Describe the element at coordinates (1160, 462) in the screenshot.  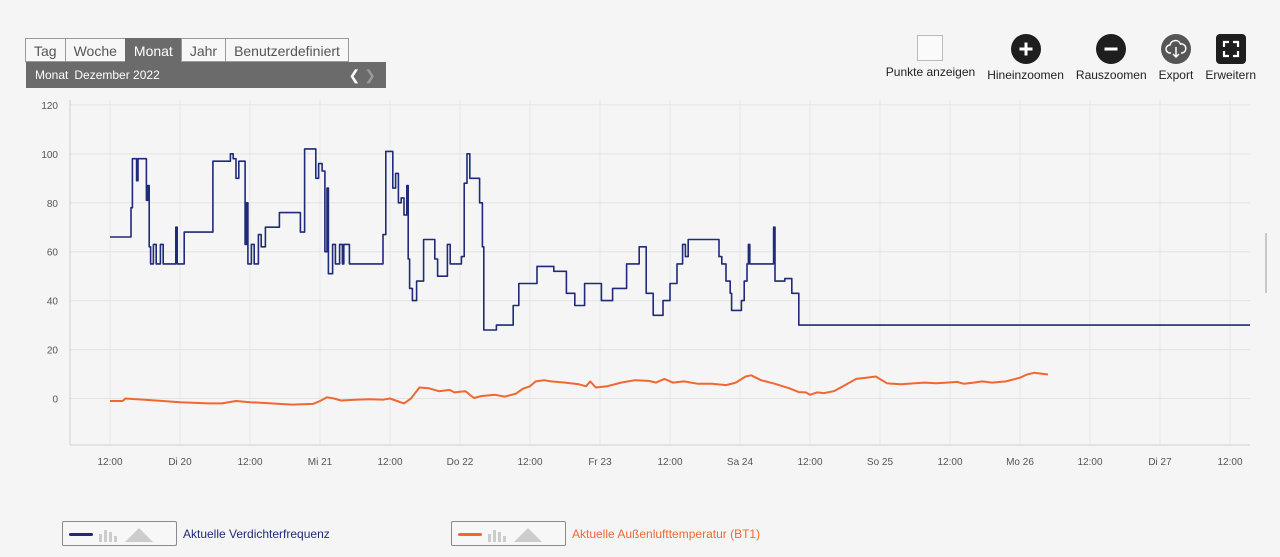
I see `x-tick-label: Di 27` at that location.